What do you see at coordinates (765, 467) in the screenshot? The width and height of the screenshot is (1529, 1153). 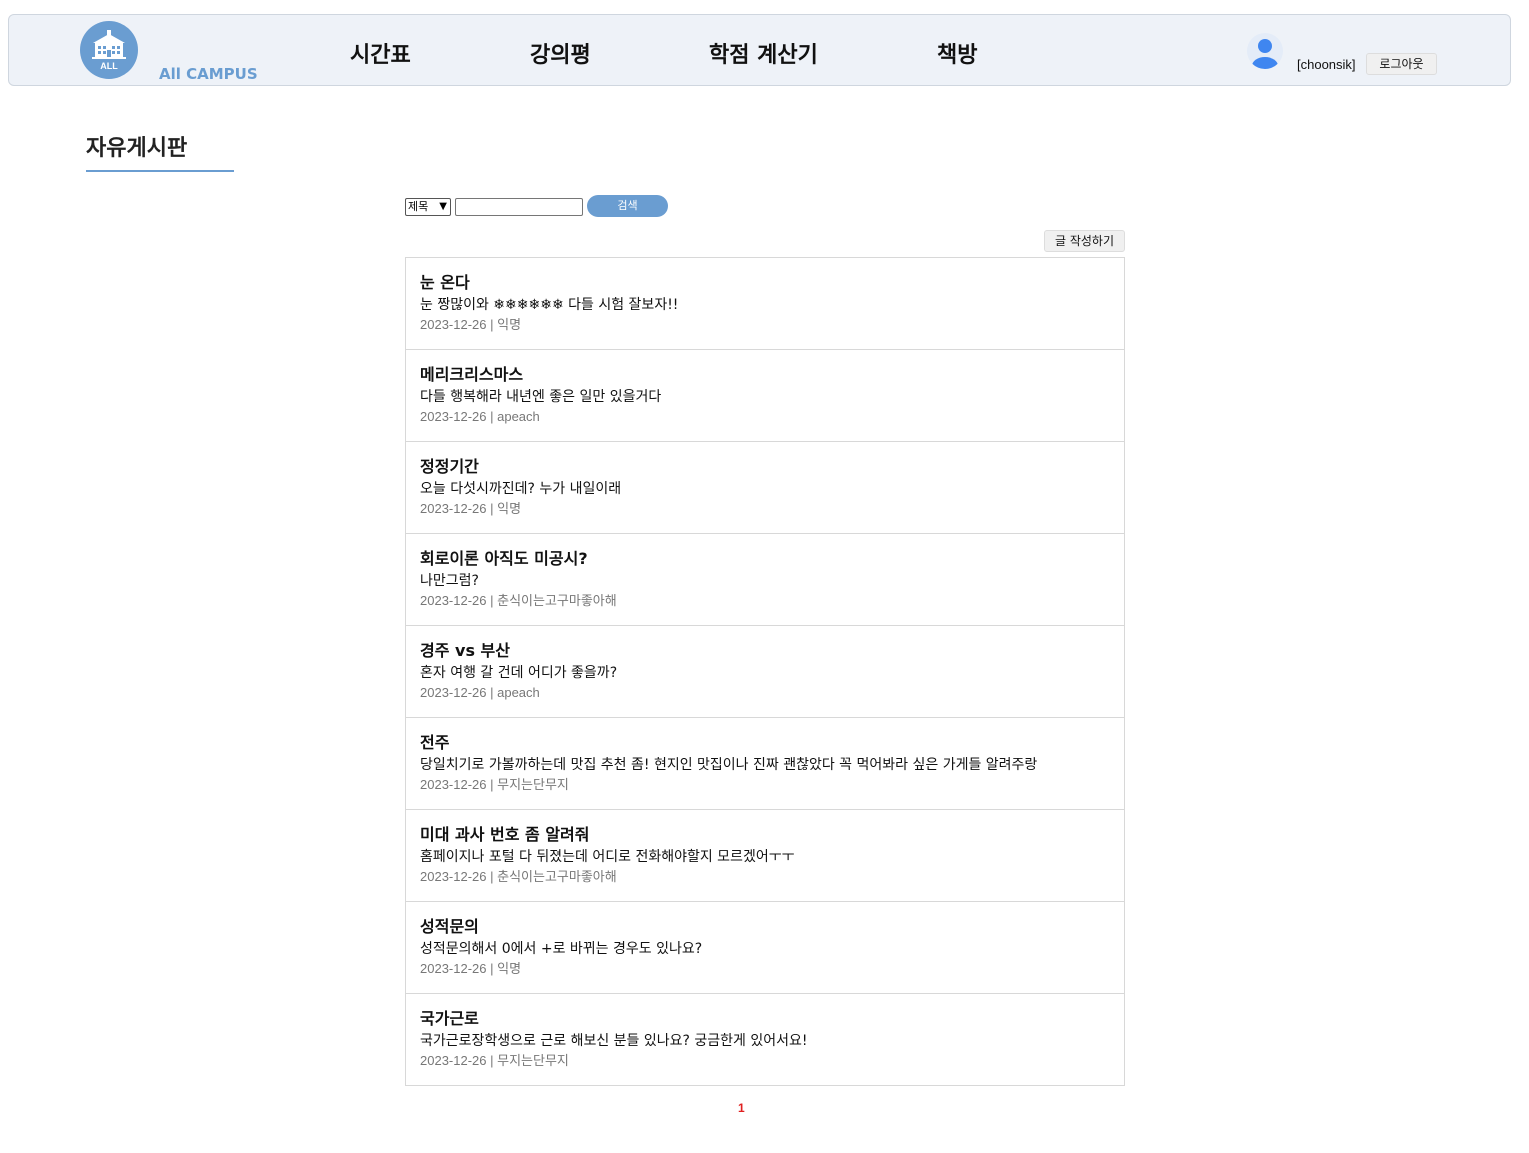 I see `post-title: 정정기간` at bounding box center [765, 467].